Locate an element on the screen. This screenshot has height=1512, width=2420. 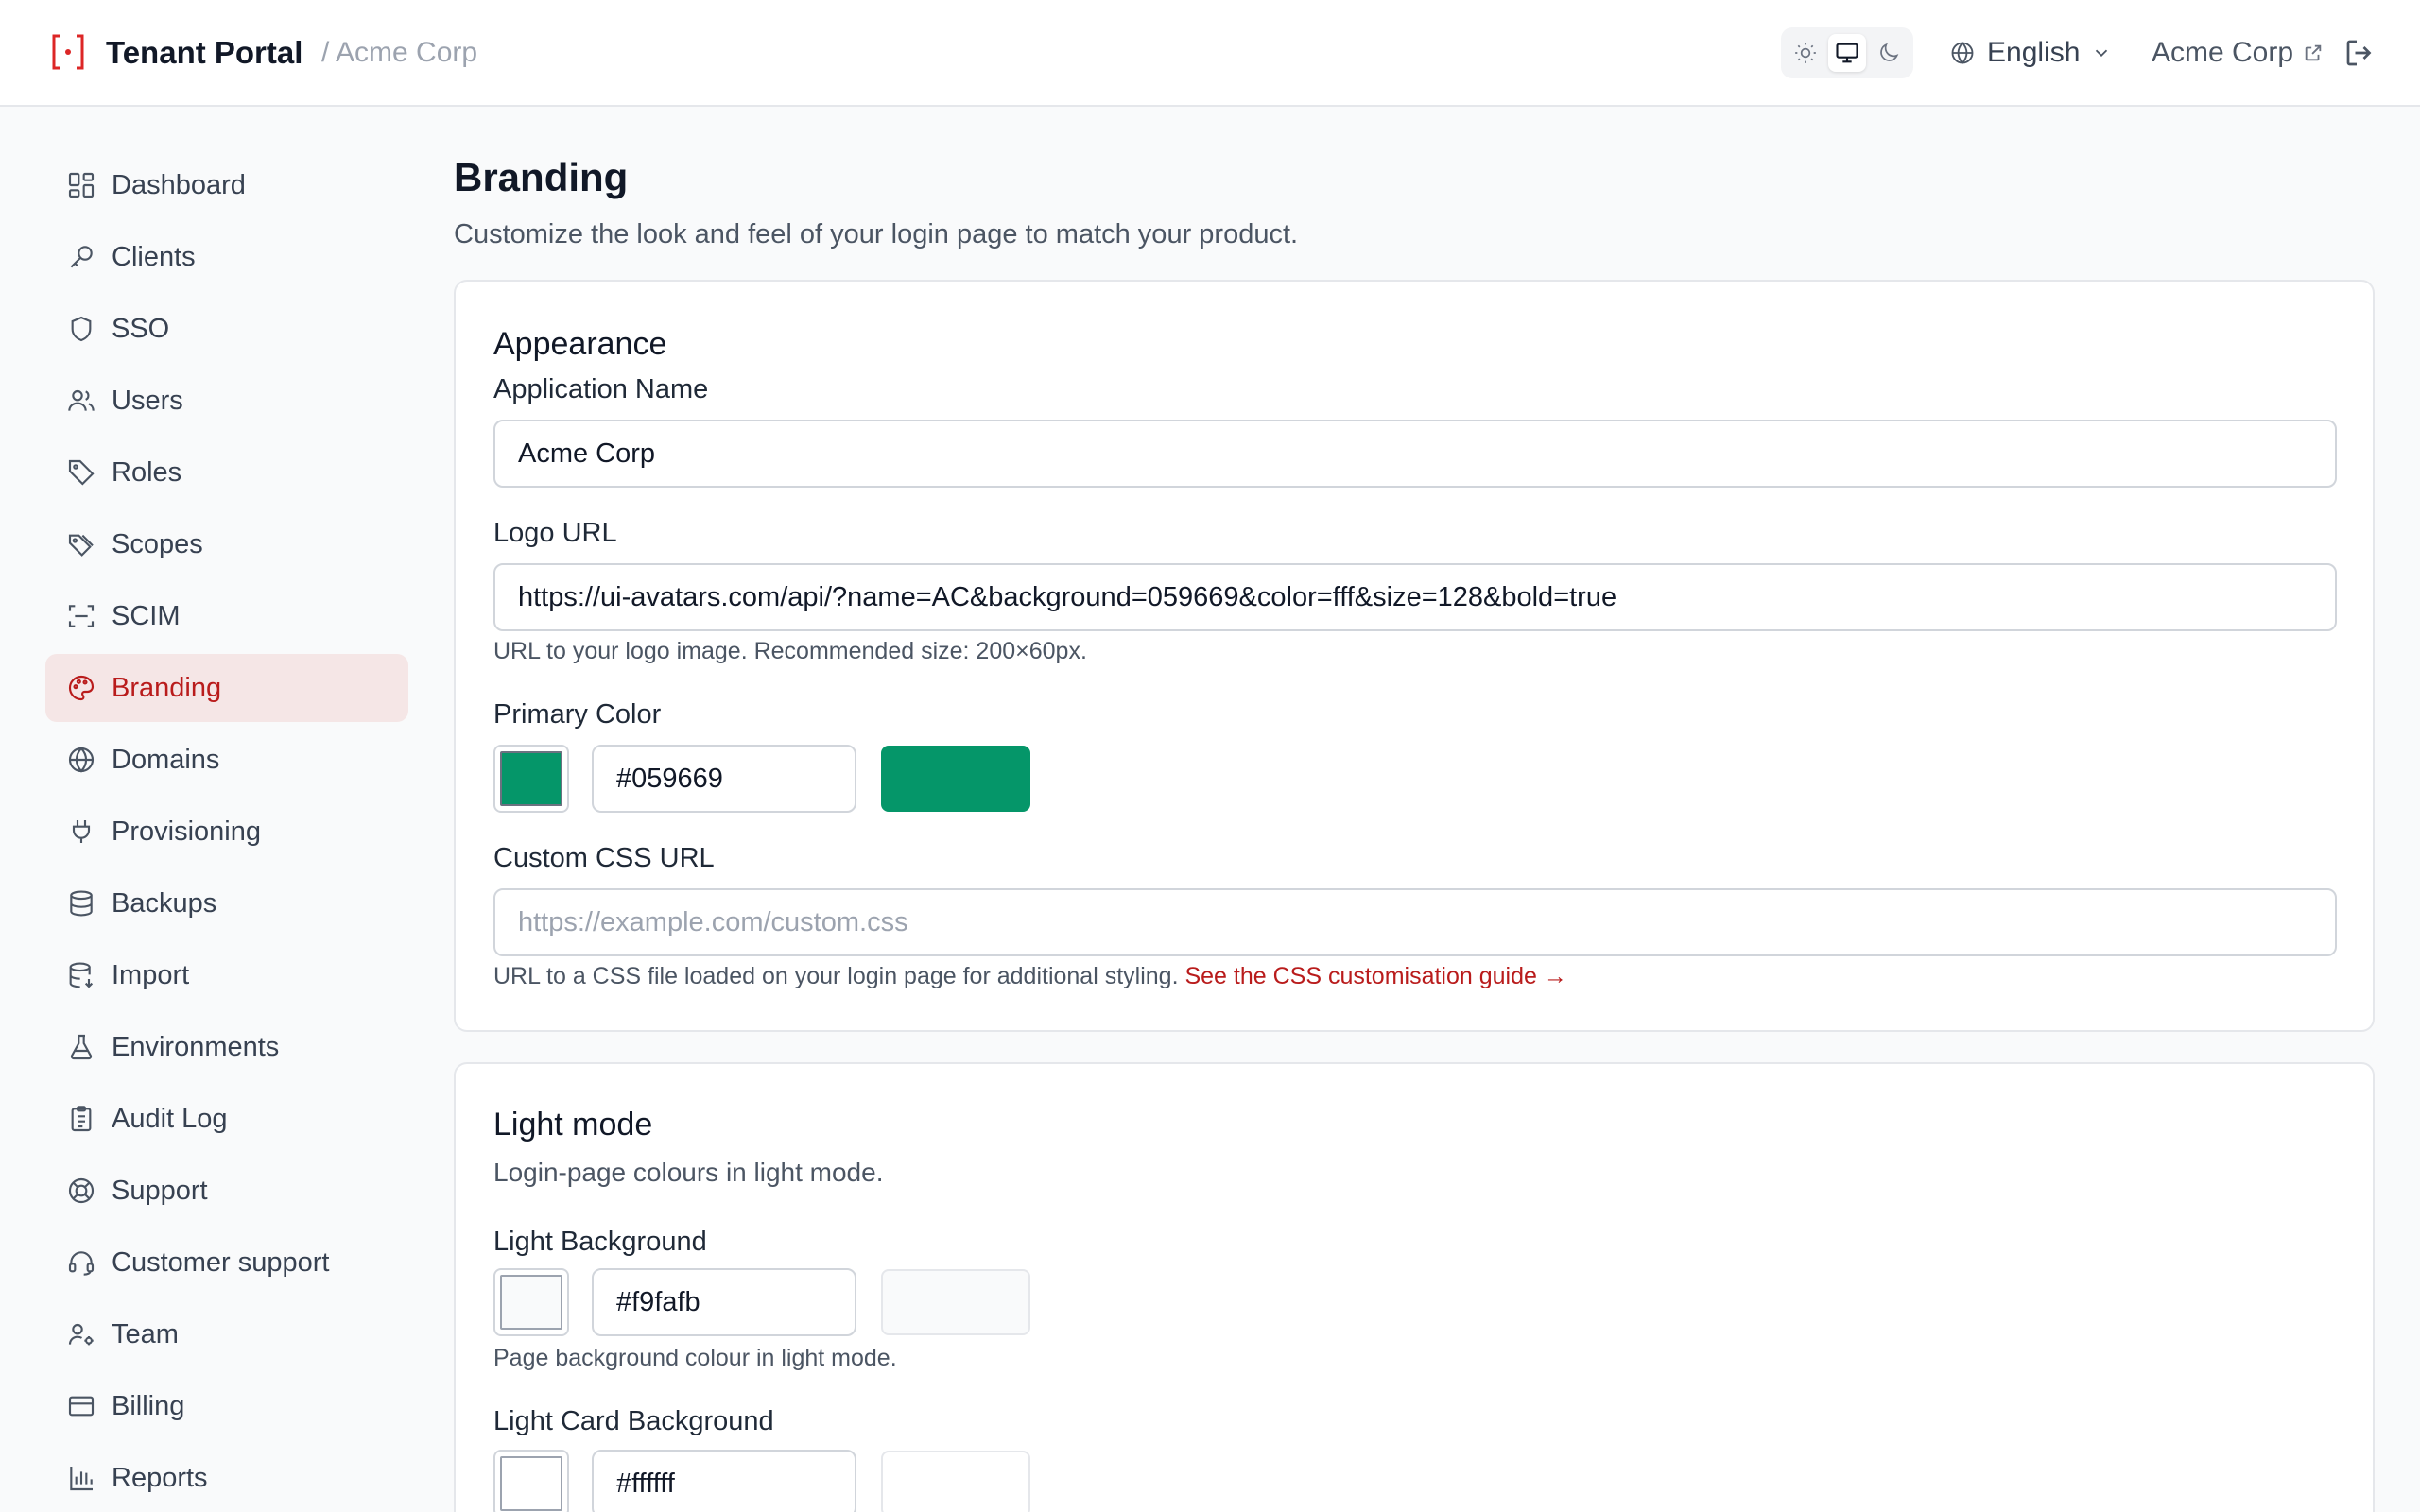
sidebar-item-clients: Clients is located at coordinates (226, 257).